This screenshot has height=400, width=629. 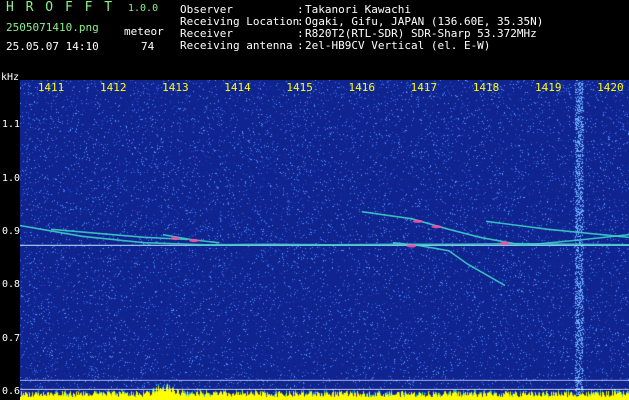 I want to click on app-version: 1.0.0, so click(x=143, y=8).